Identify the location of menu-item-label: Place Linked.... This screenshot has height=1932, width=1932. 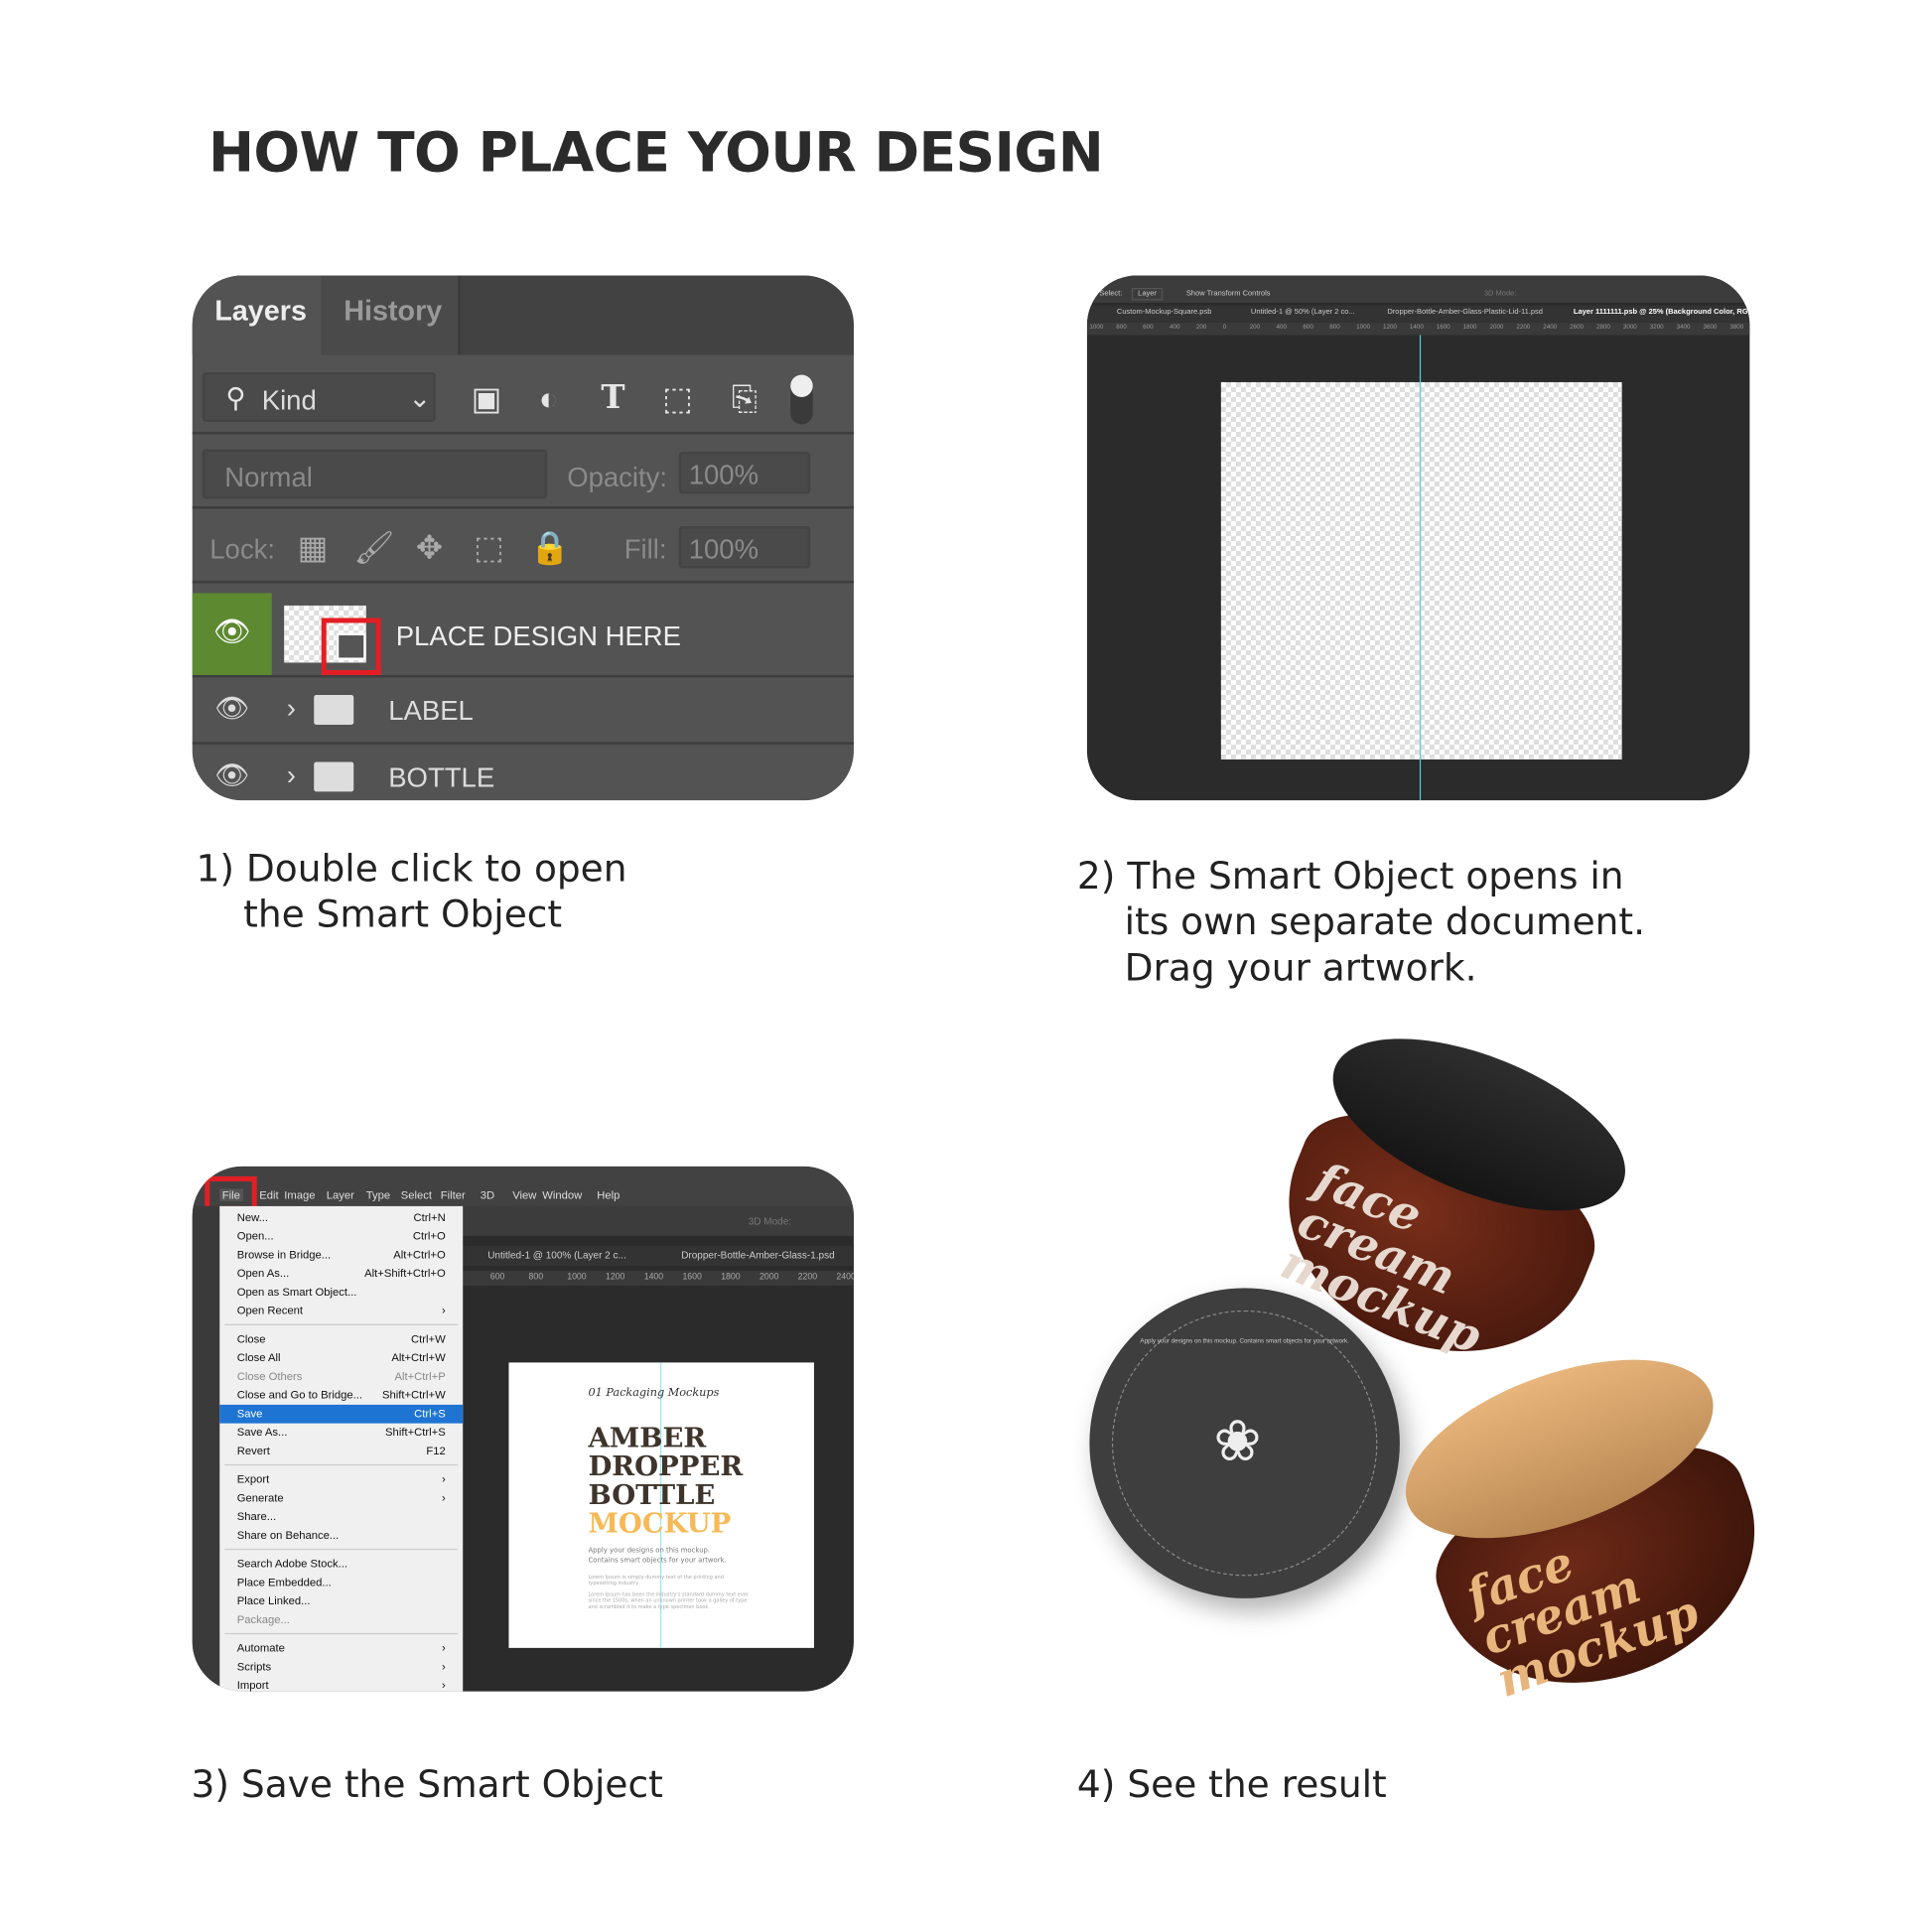
(273, 1600).